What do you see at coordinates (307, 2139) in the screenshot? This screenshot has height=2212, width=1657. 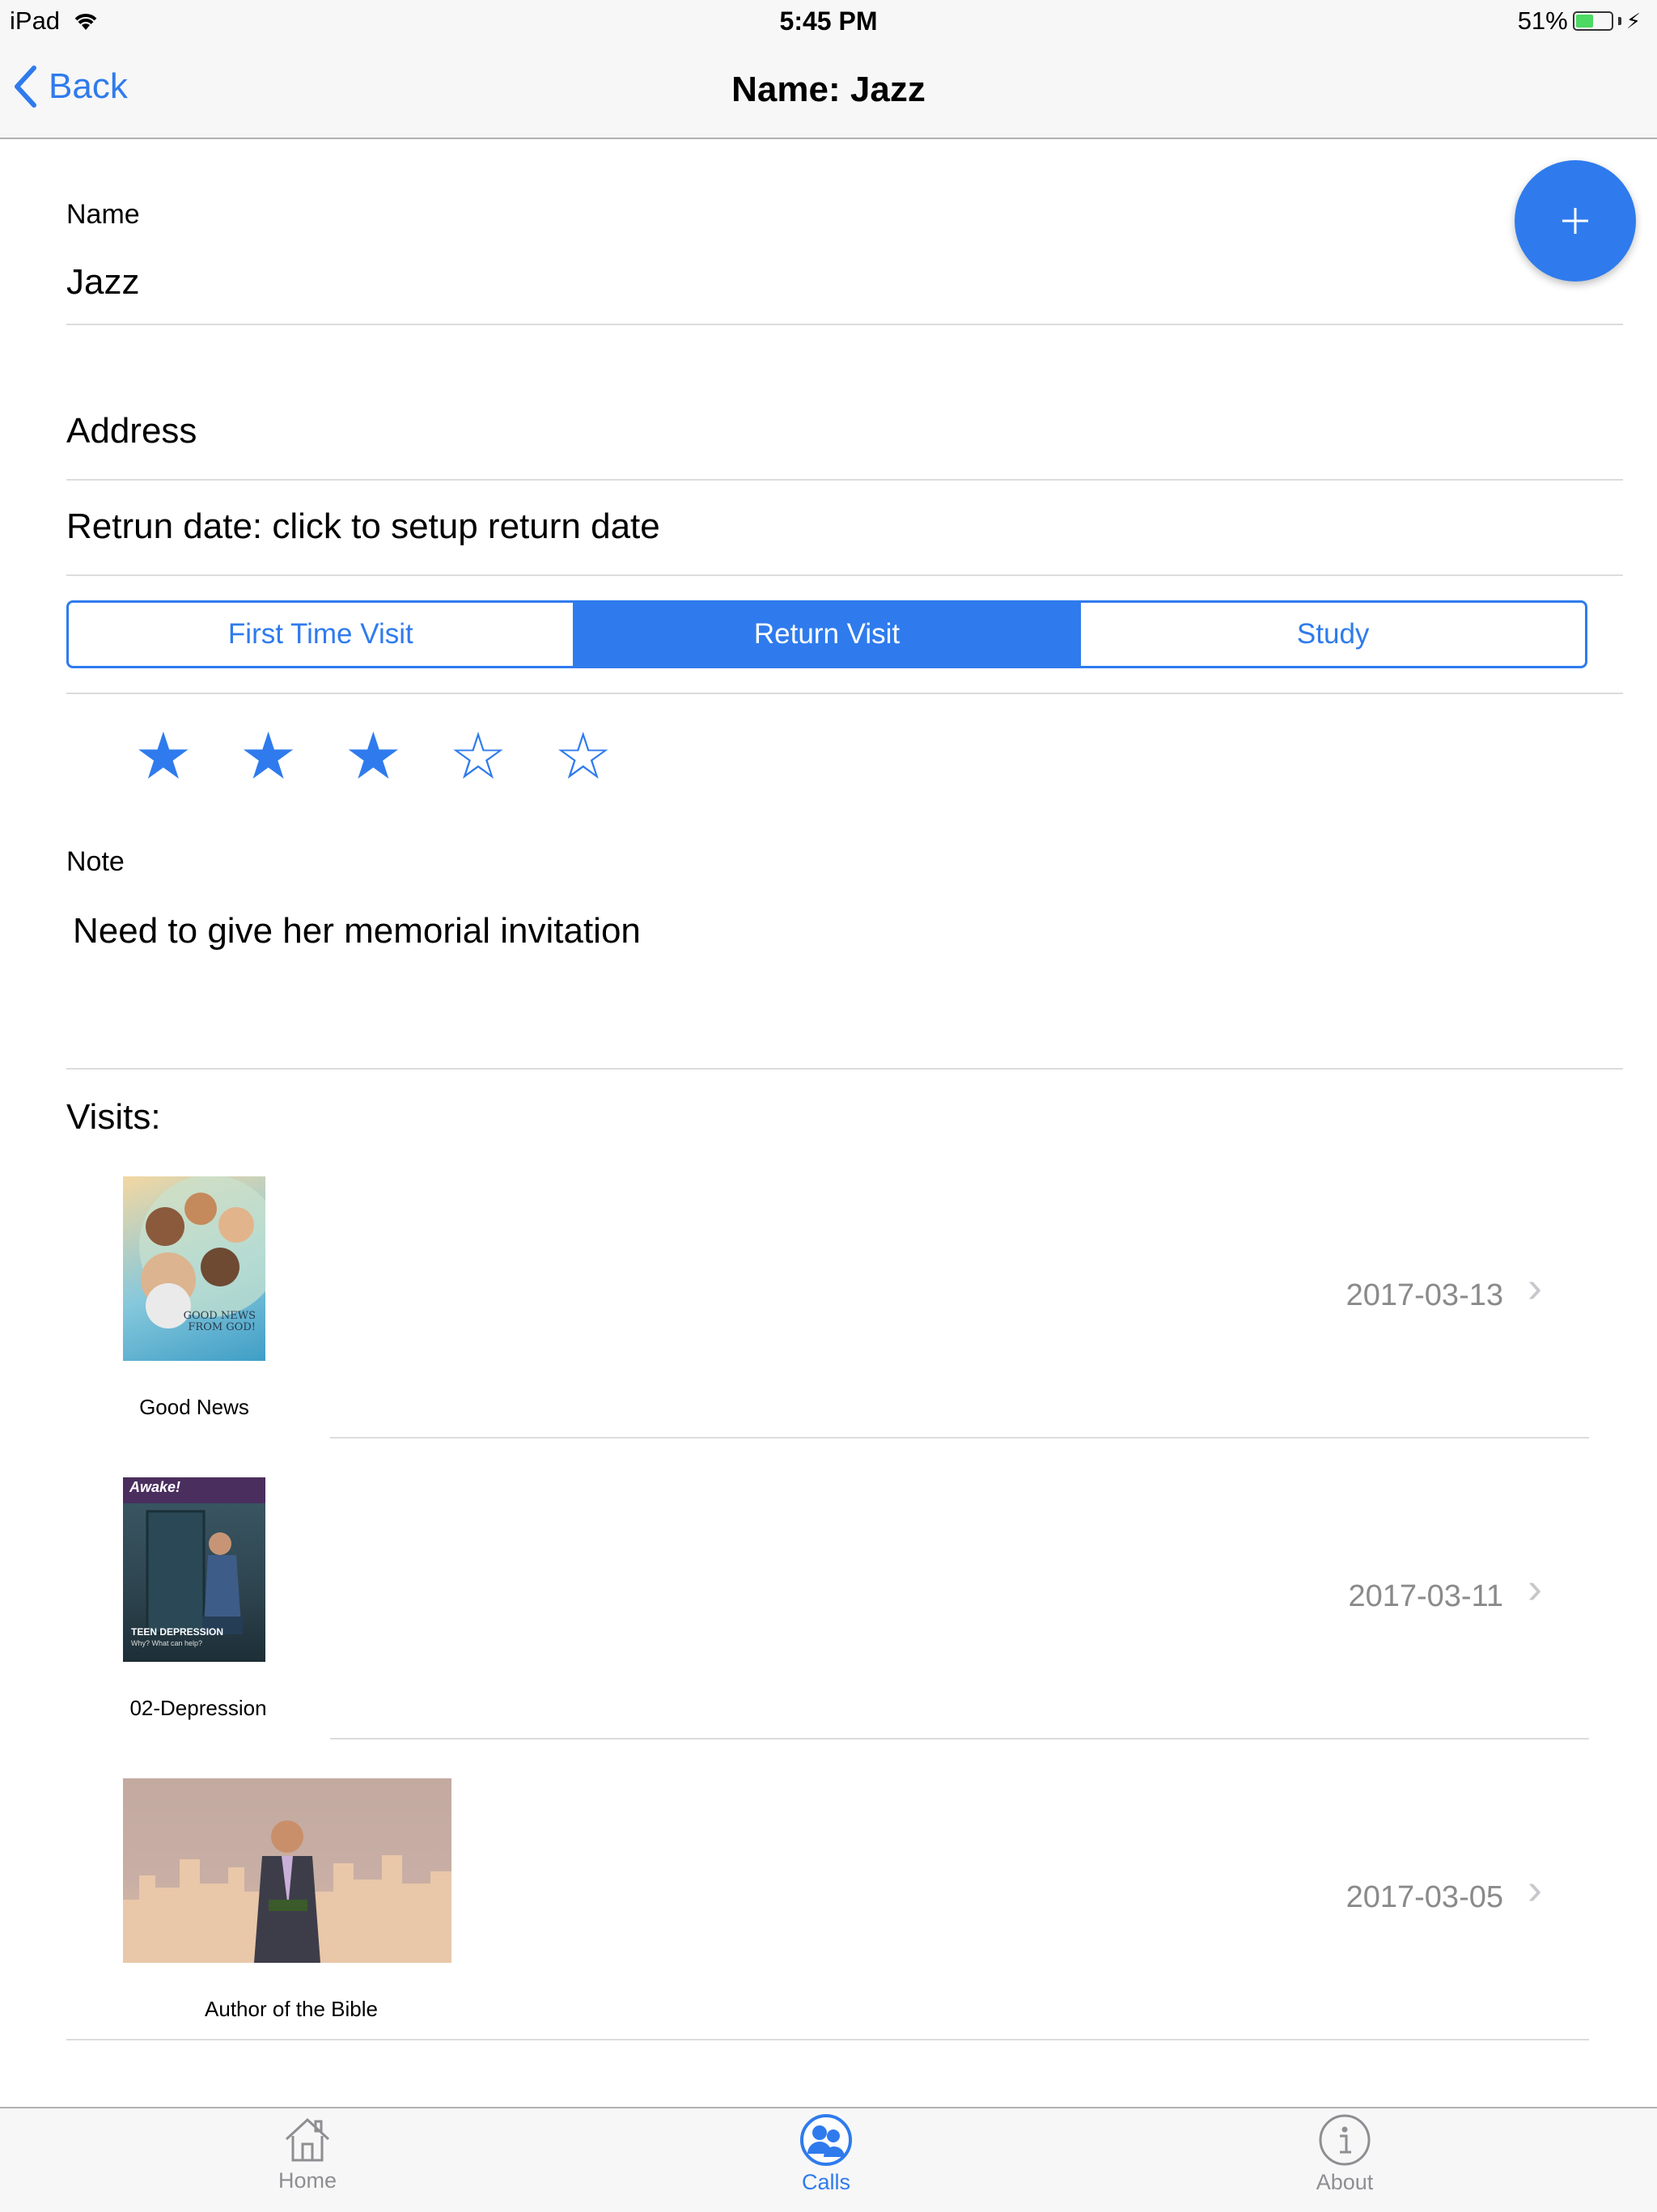 I see `home-icon` at bounding box center [307, 2139].